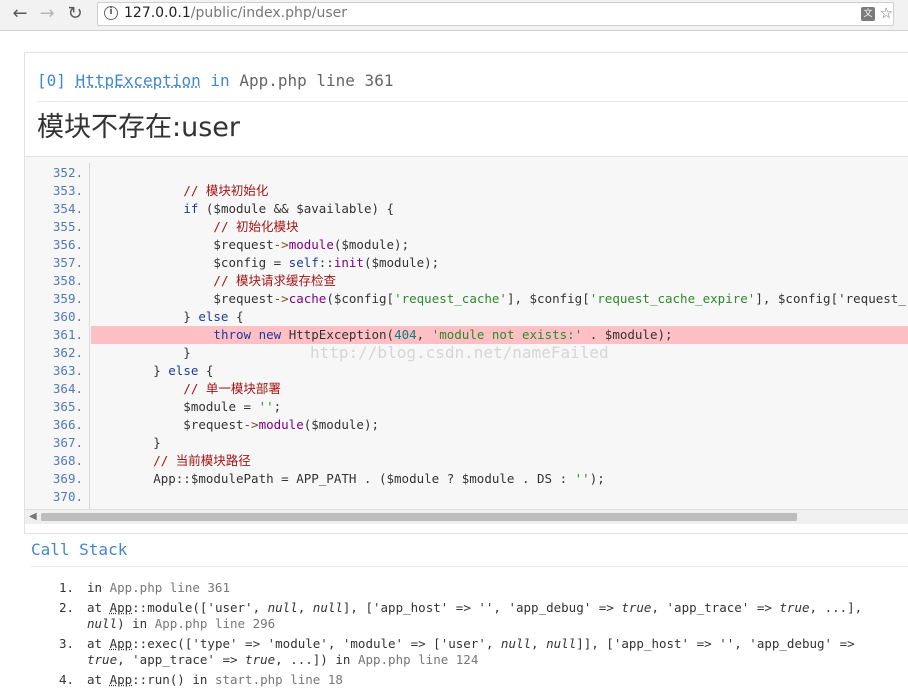  What do you see at coordinates (67, 334) in the screenshot?
I see `line-number: 361.` at bounding box center [67, 334].